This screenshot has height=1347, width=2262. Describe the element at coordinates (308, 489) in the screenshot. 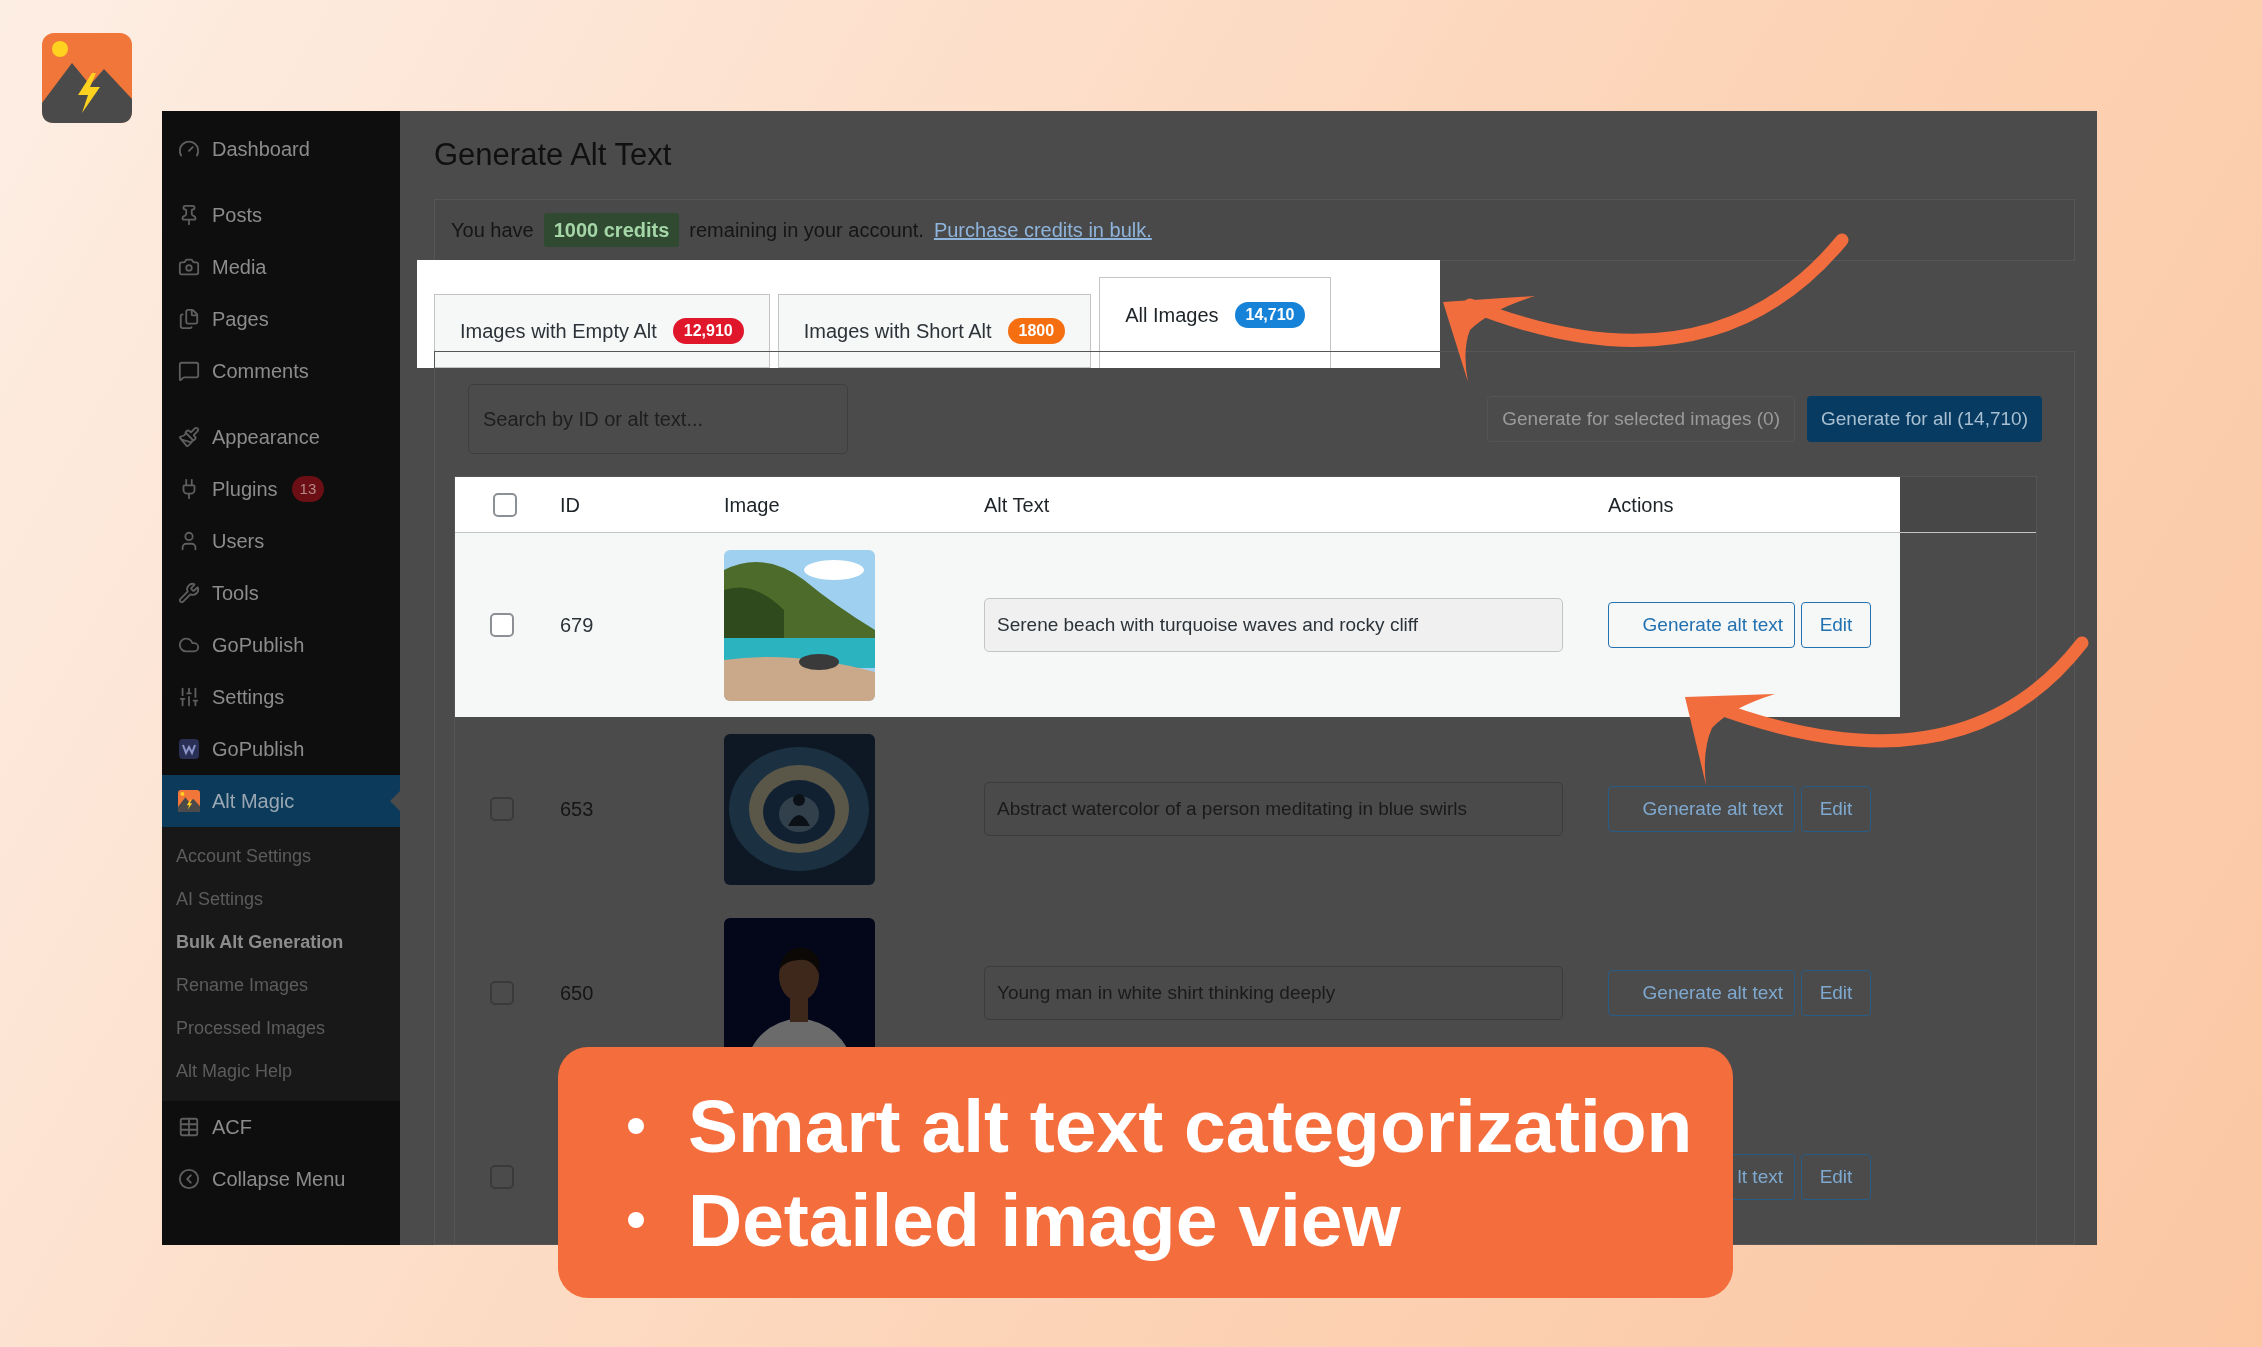

I see `count-badge: 13` at that location.